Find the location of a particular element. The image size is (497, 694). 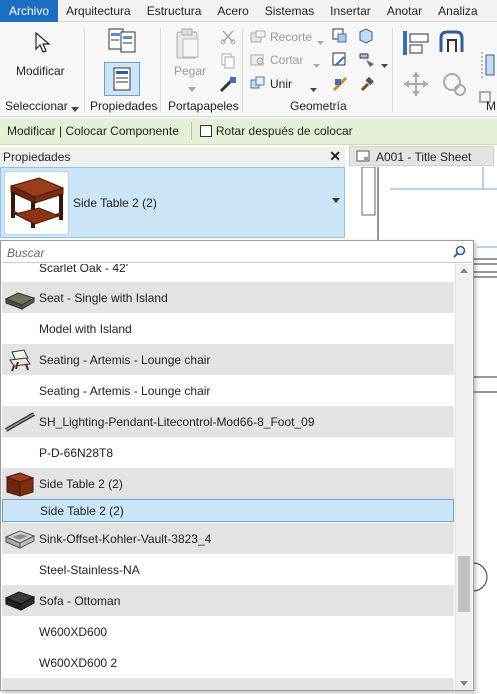

tab-acero: Acero is located at coordinates (232, 11).